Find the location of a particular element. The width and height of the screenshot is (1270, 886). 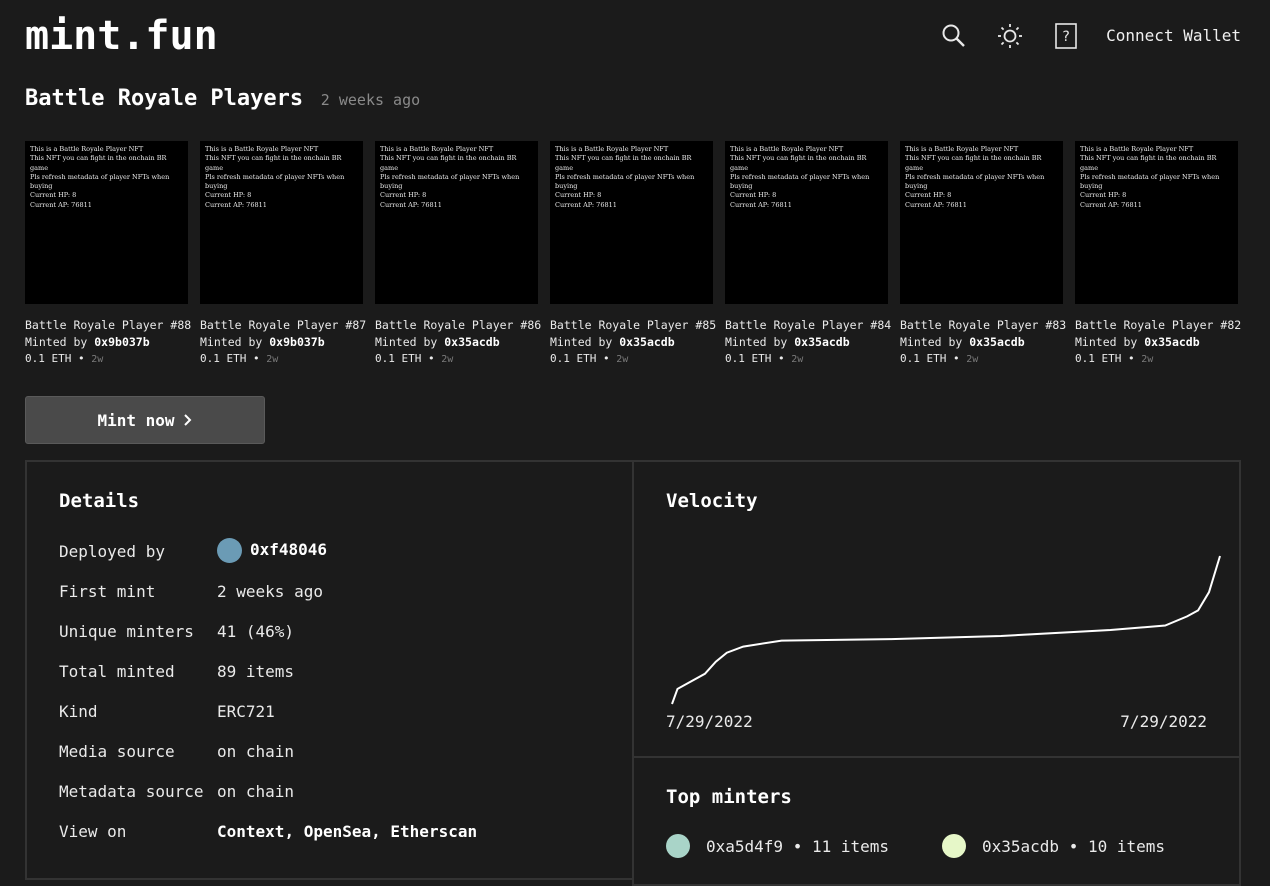

first-mint-label: First mint is located at coordinates (107, 591).